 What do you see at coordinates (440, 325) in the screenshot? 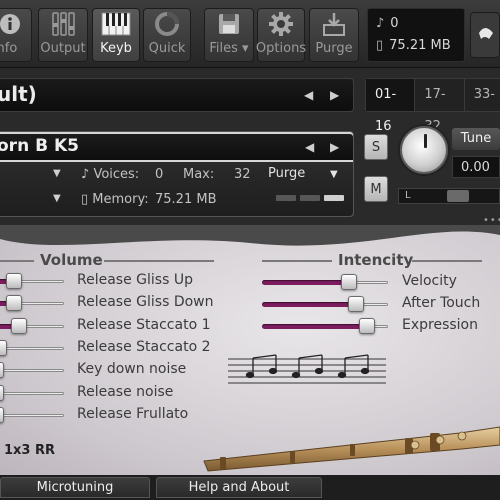
I see `slider-label: Expression` at bounding box center [440, 325].